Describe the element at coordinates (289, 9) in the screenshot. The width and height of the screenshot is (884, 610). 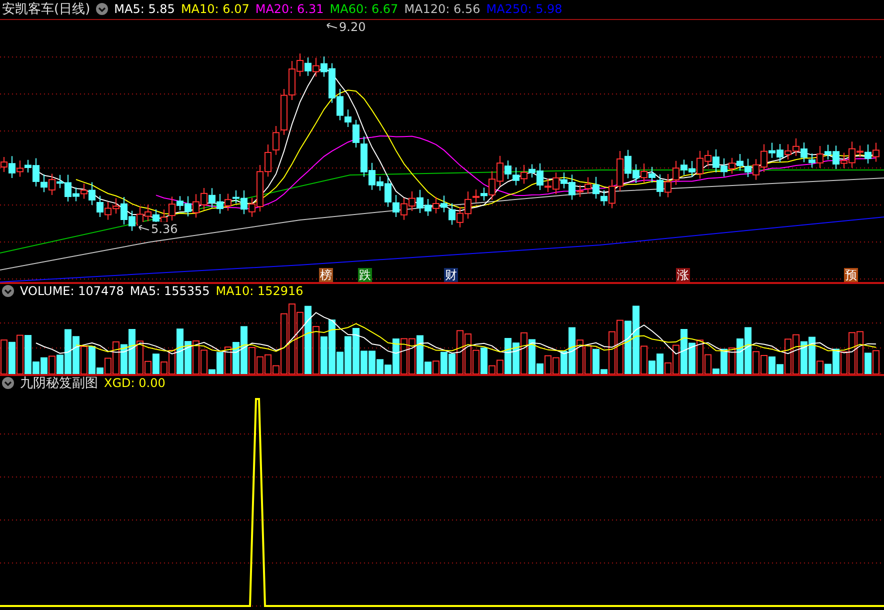
I see `legend-value: MA20: 6.31` at that location.